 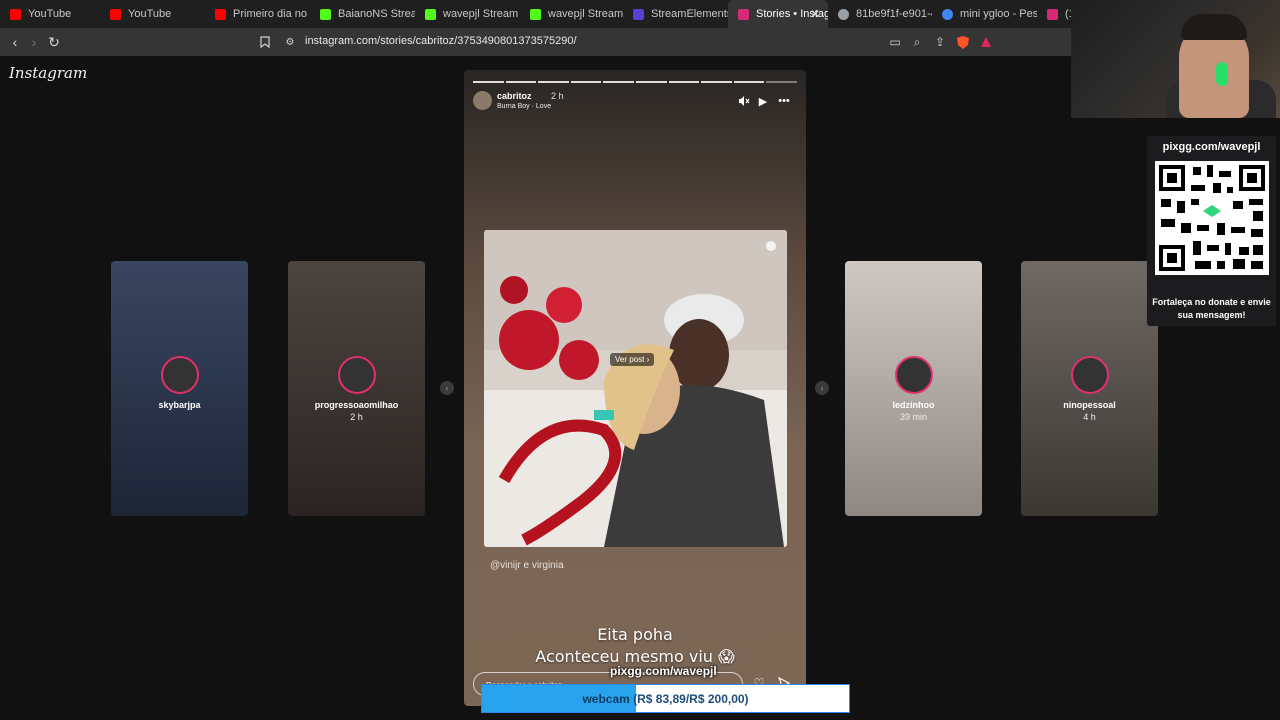 What do you see at coordinates (1222, 74) in the screenshot?
I see `microphone-icon` at bounding box center [1222, 74].